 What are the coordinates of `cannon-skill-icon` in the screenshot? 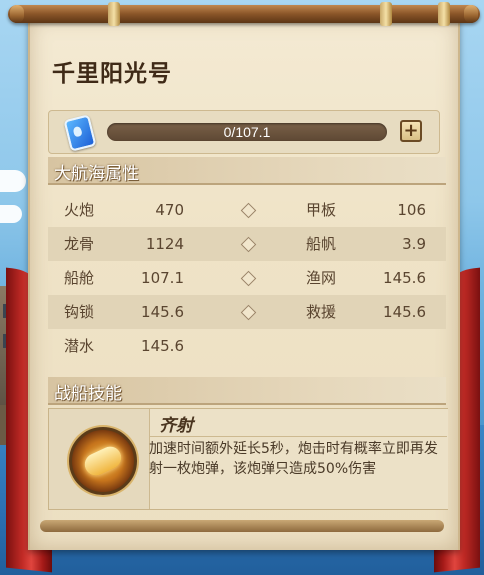 It's located at (103, 461).